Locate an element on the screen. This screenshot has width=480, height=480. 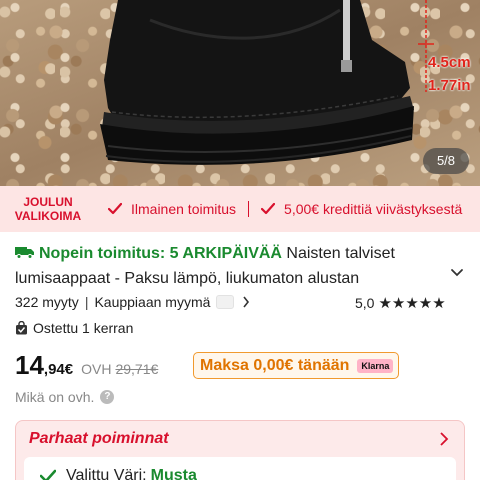
seller-label: Kauppiaan myymä is located at coordinates (152, 302).